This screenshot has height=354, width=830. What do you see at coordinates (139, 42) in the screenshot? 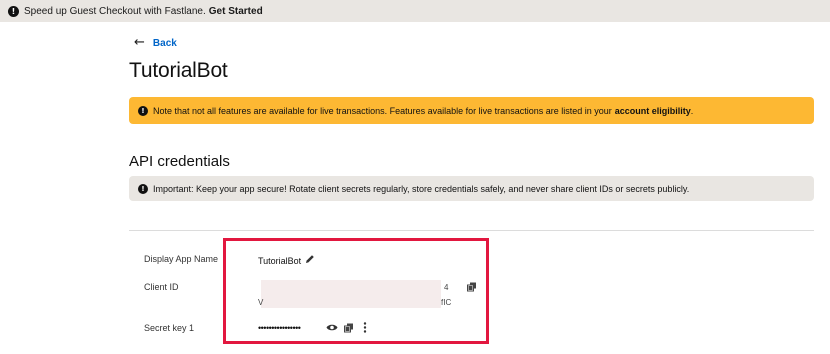
I see `back-arrow-icon: ←` at bounding box center [139, 42].